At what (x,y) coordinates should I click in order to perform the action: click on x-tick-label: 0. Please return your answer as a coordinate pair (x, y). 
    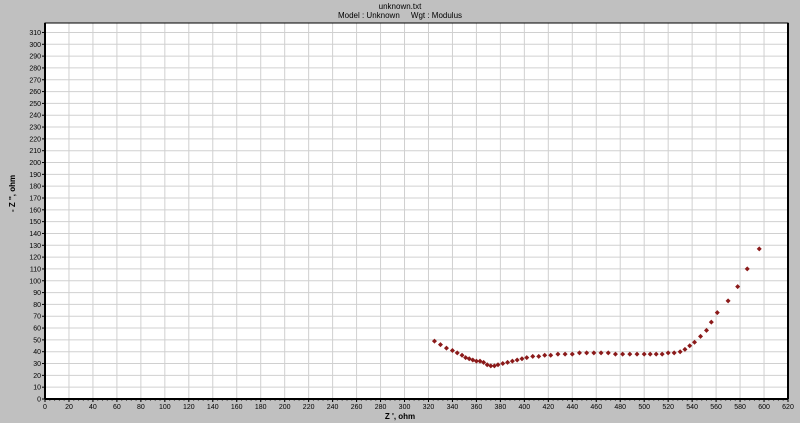
    Looking at the image, I should click on (45, 407).